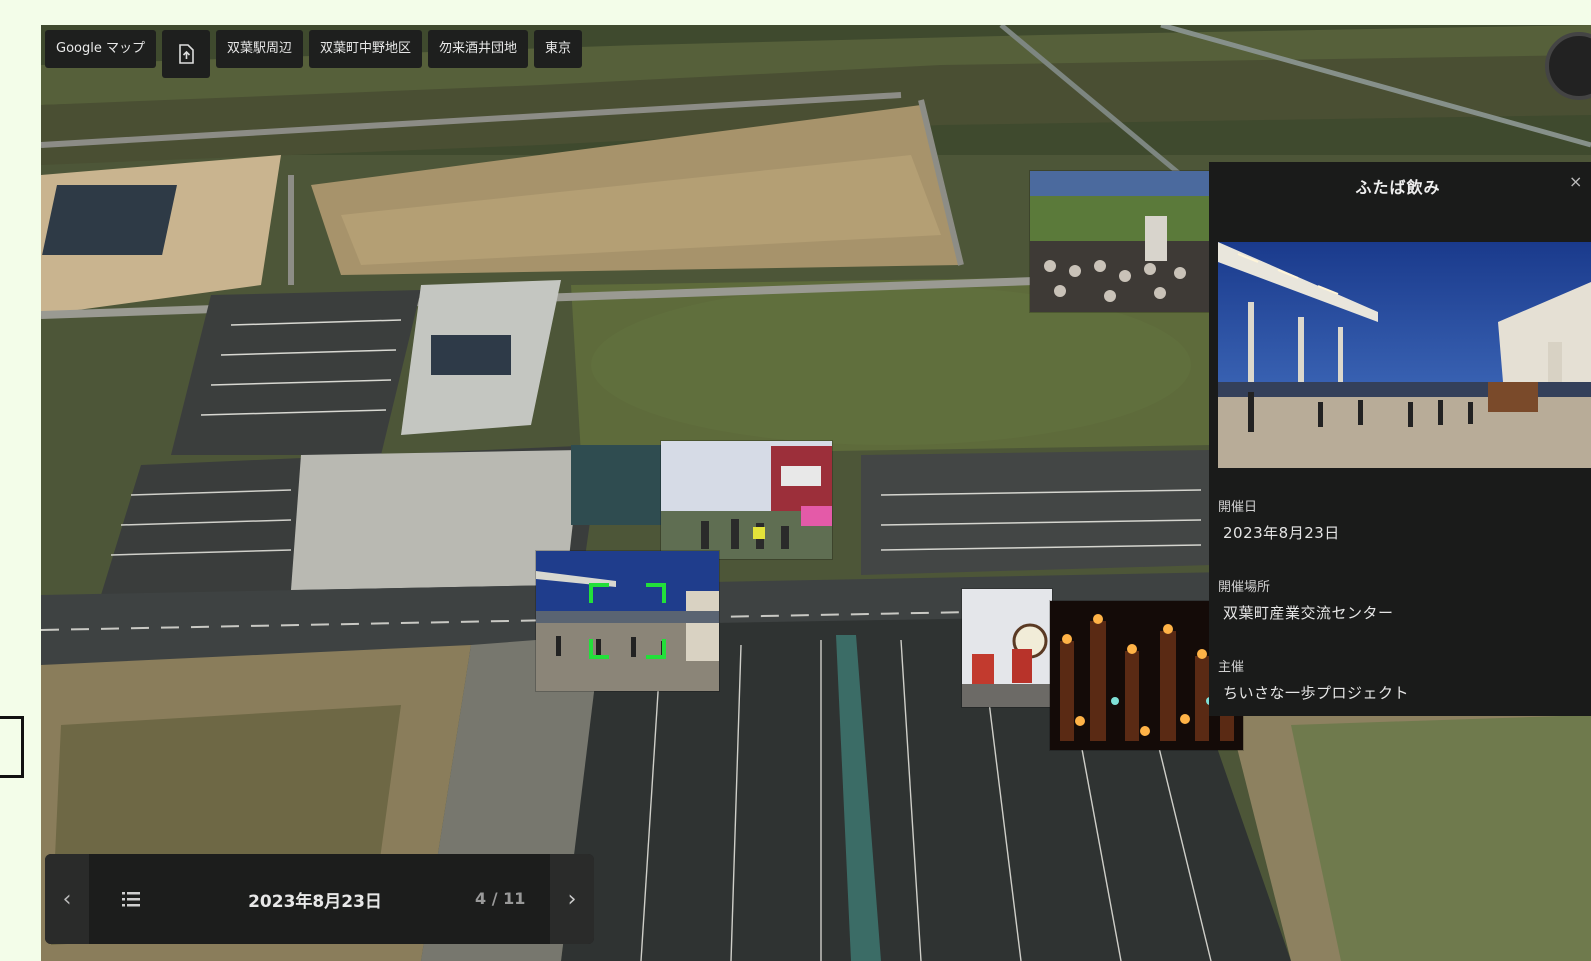  Describe the element at coordinates (1231, 667) in the screenshot. I see `event-organizer-label: 主催` at that location.